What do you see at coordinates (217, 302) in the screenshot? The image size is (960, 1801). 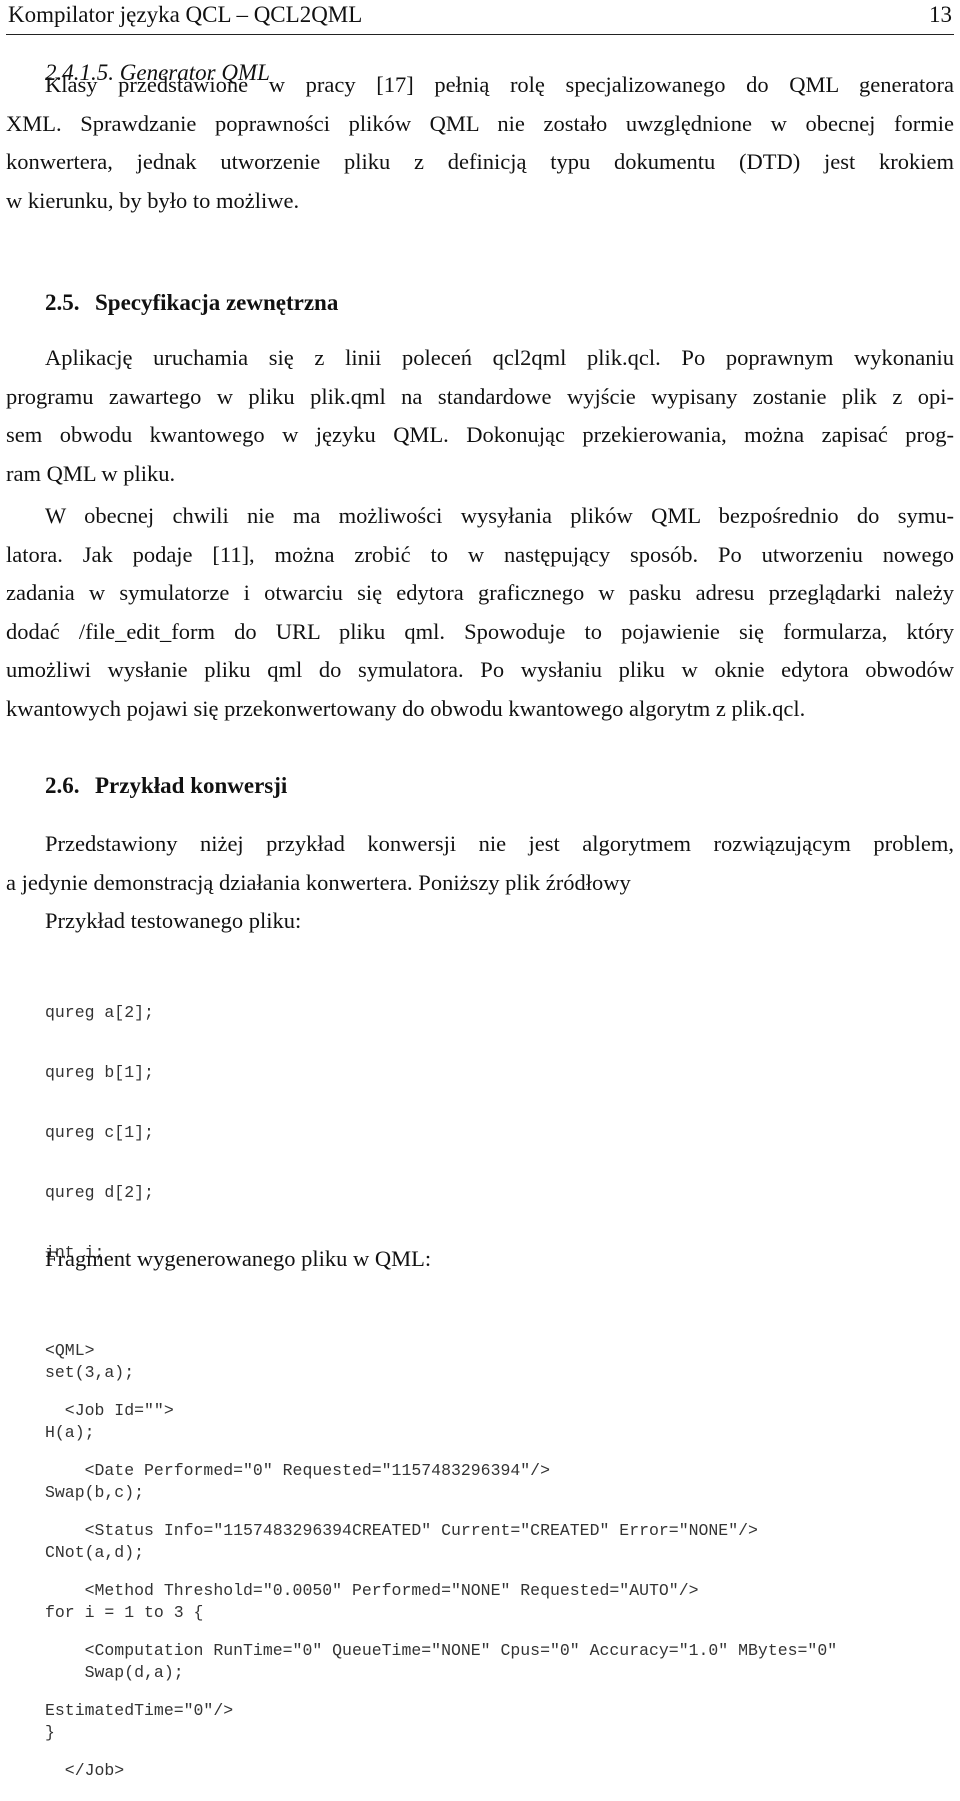 I see `section-title: Specyfikacja zewnętrzna` at bounding box center [217, 302].